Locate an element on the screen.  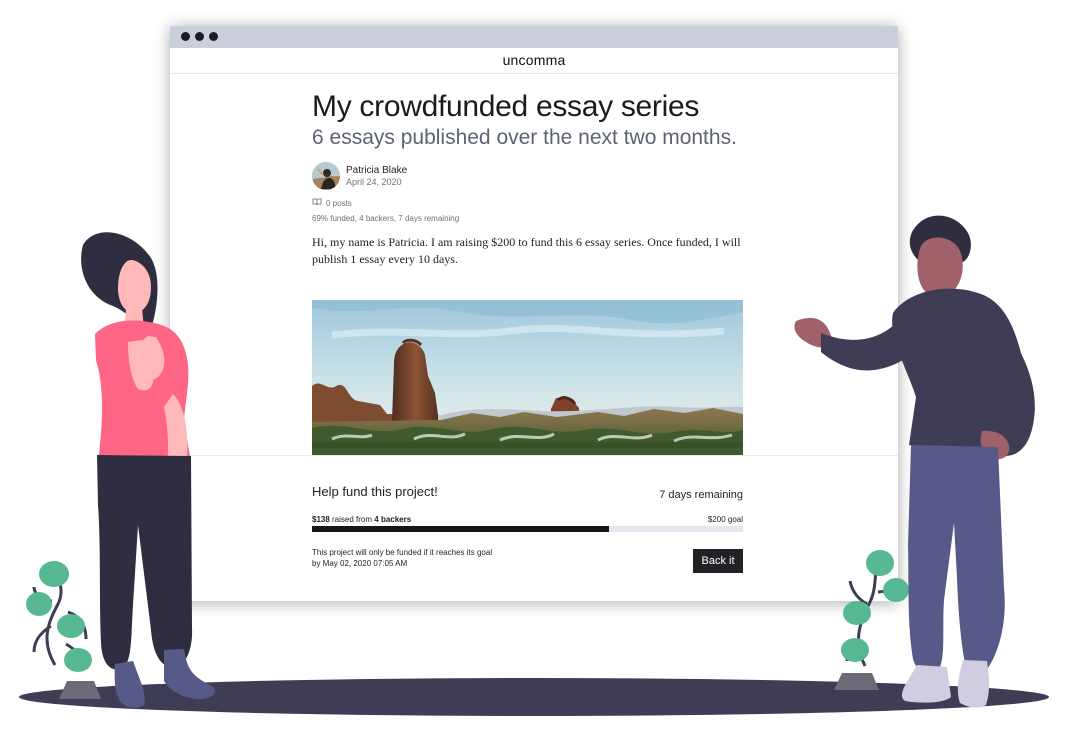
funding-summary: 69% funded, 4 backers, 7 days remaining is located at coordinates (386, 218).